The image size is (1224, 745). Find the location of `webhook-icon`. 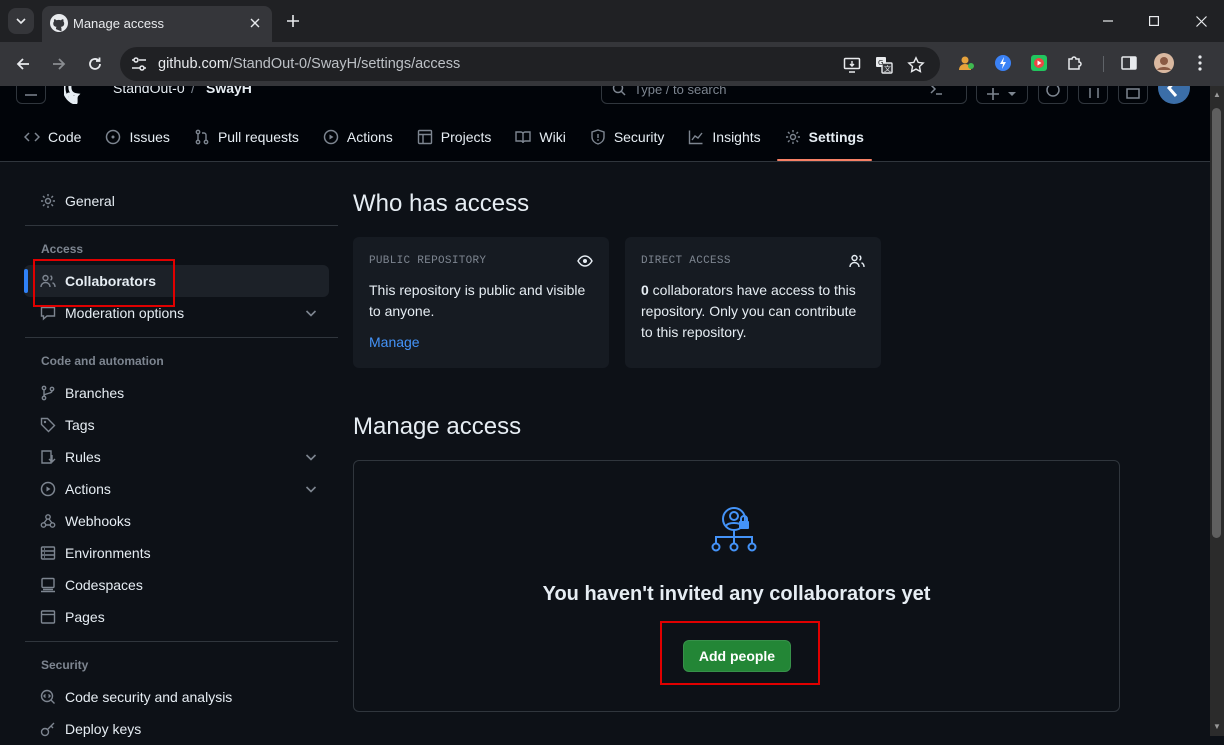

webhook-icon is located at coordinates (48, 521).